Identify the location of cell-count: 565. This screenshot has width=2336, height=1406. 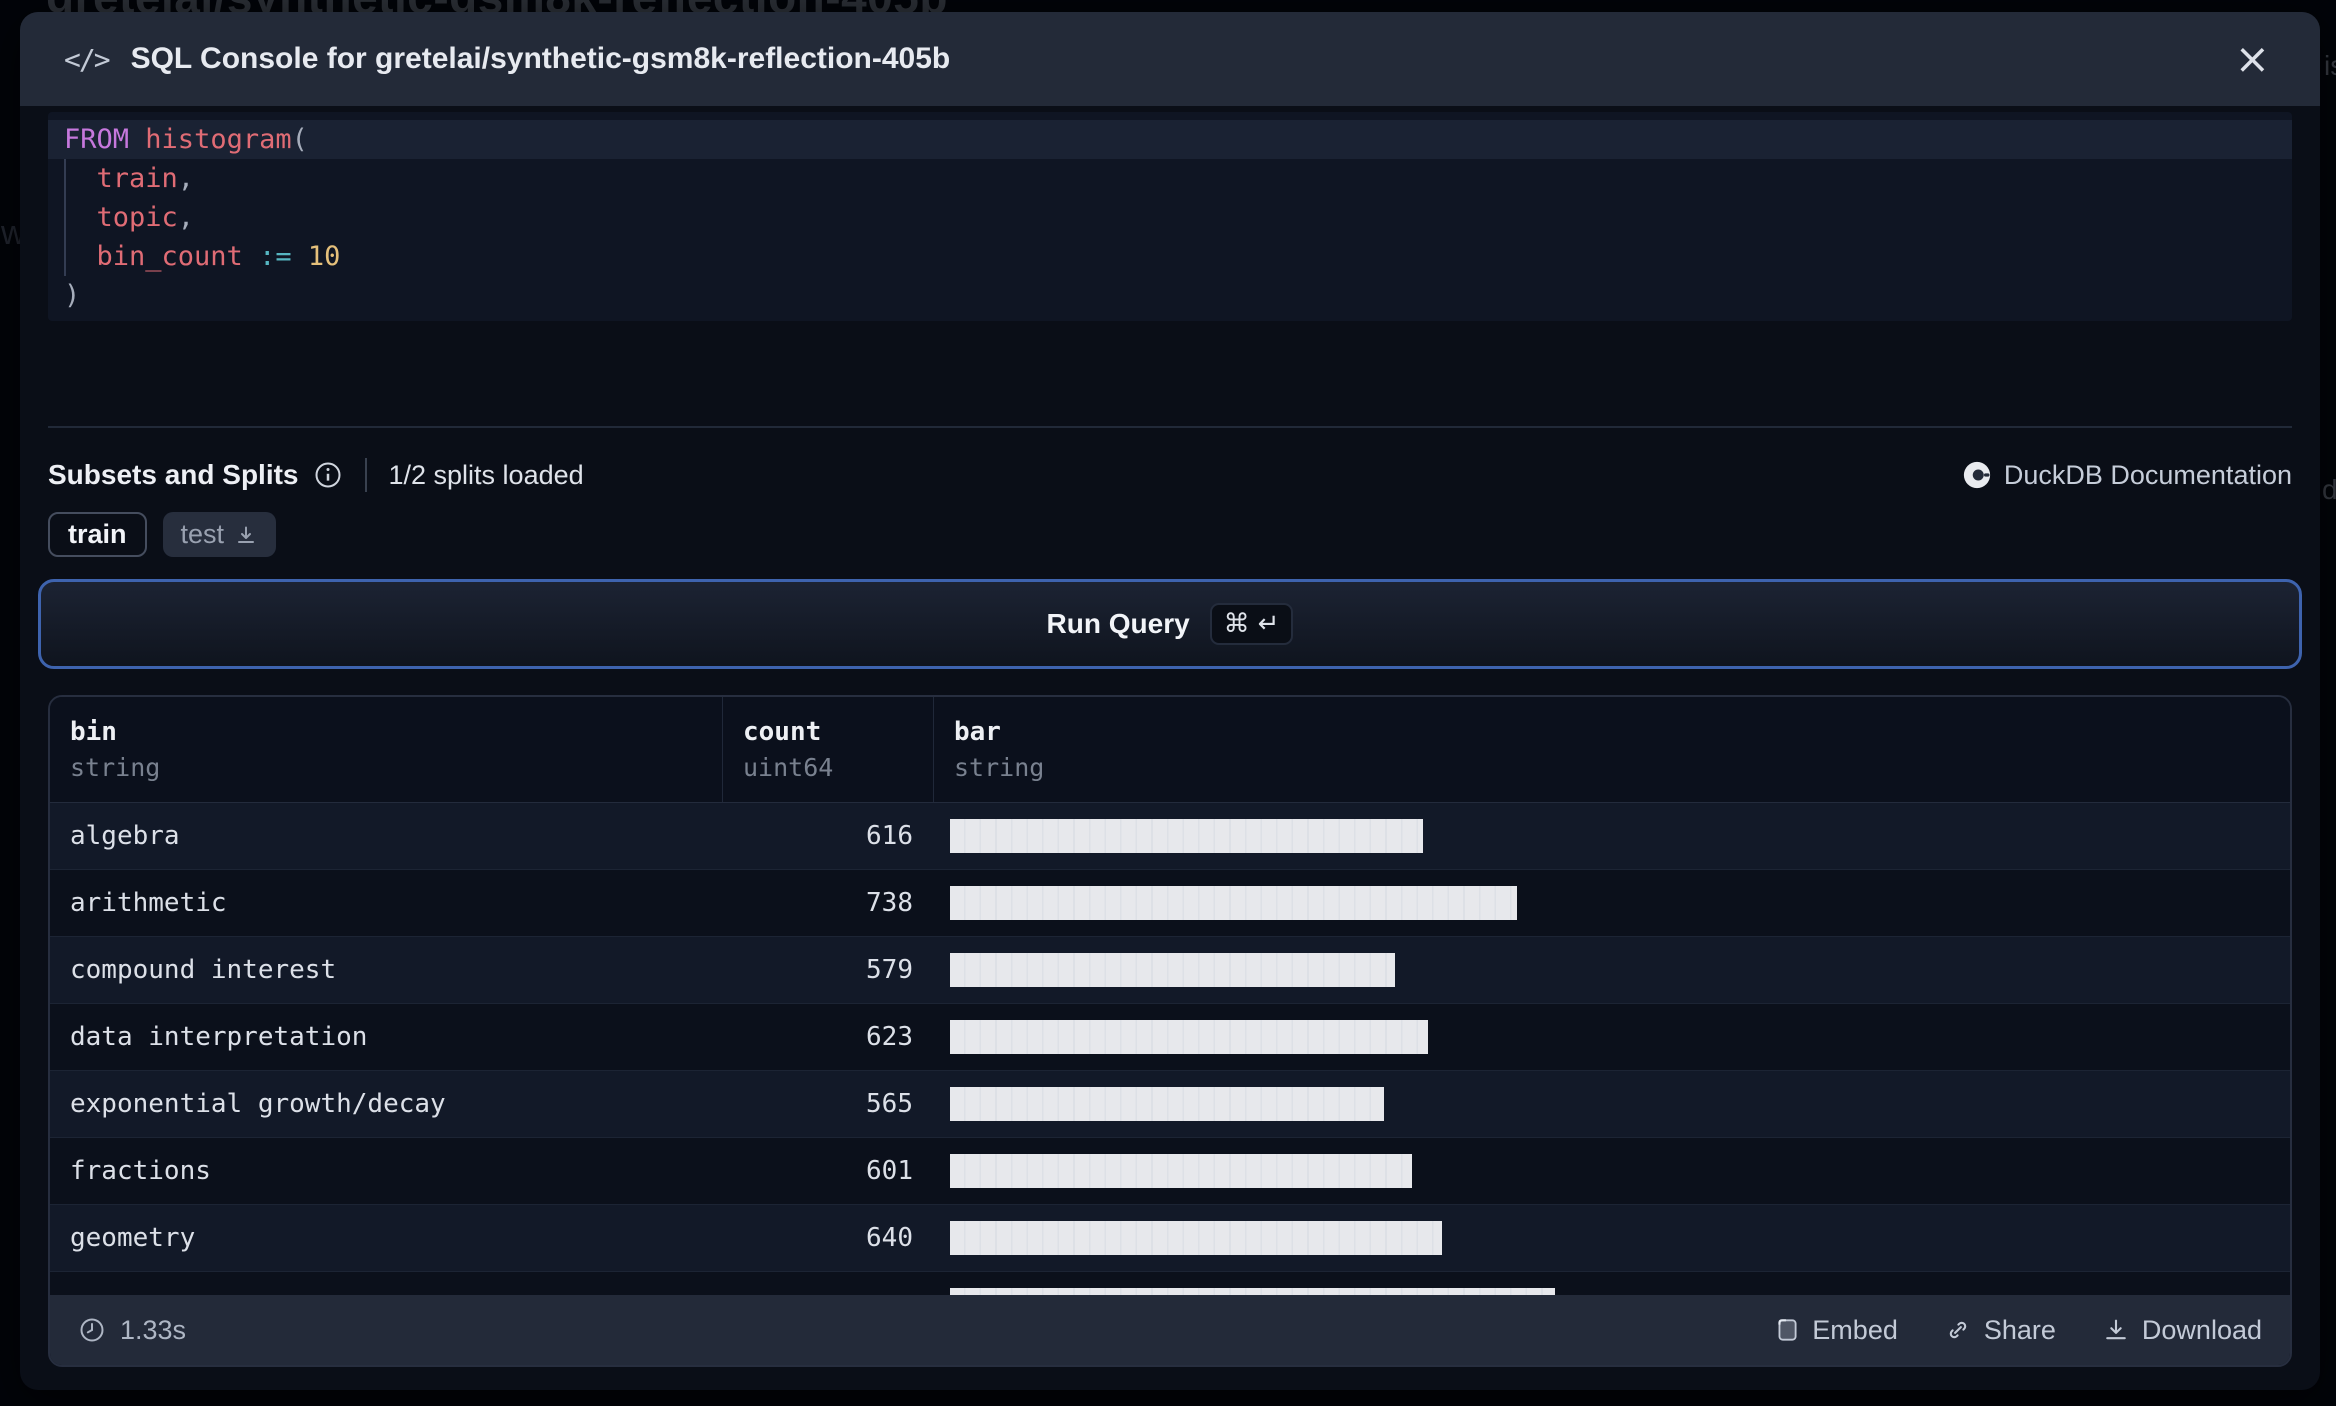
(889, 1104).